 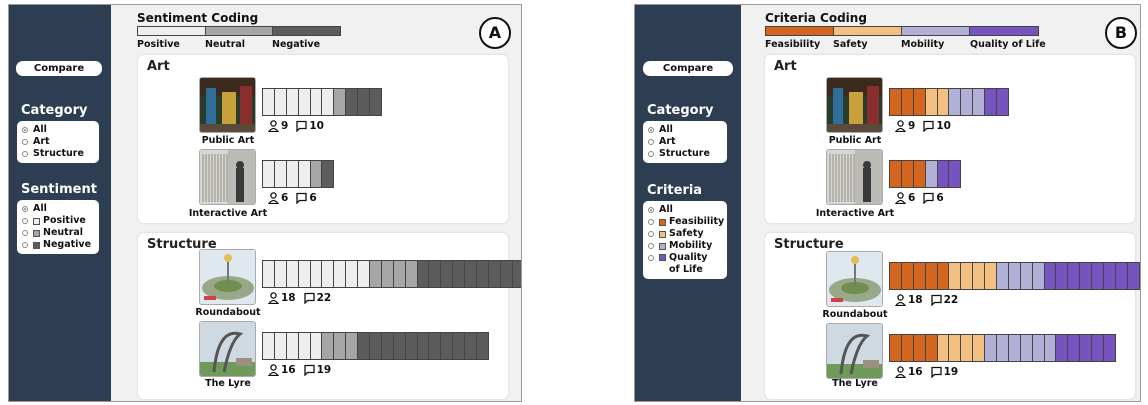 What do you see at coordinates (809, 244) in the screenshot?
I see `group-title: Structure` at bounding box center [809, 244].